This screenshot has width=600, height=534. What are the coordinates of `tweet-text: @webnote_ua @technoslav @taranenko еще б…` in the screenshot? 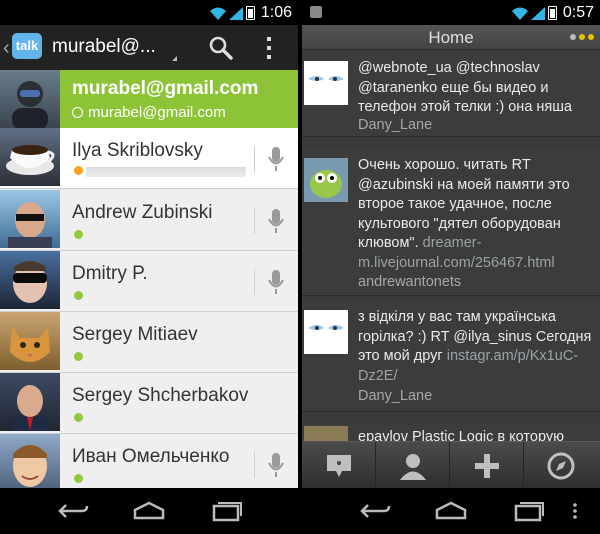 It's located at (465, 87).